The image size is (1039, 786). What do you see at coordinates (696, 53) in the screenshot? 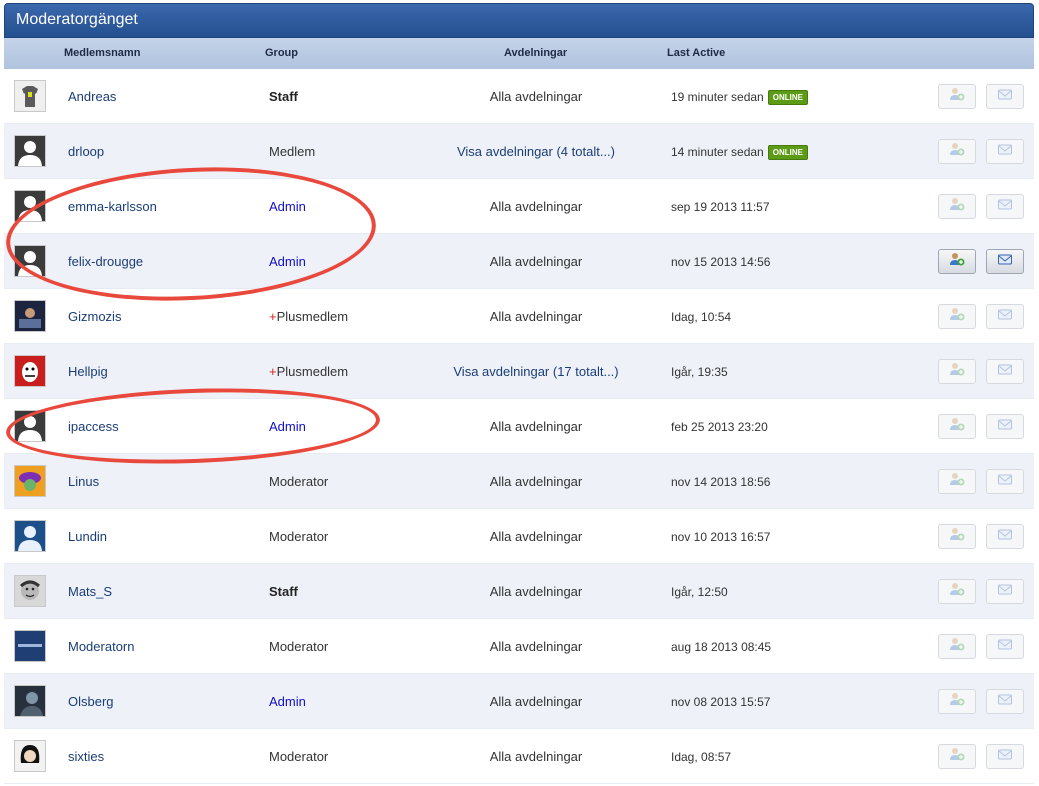
I see `column-header-last-active: Last Active` at bounding box center [696, 53].